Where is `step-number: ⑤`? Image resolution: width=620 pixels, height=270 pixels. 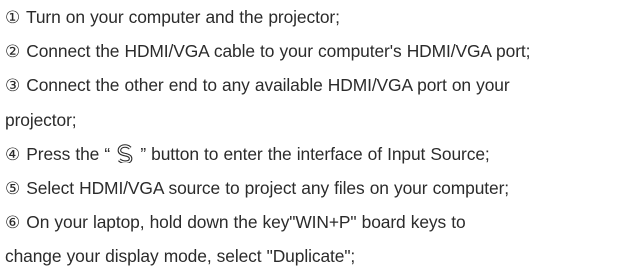 step-number: ⑤ is located at coordinates (13, 189).